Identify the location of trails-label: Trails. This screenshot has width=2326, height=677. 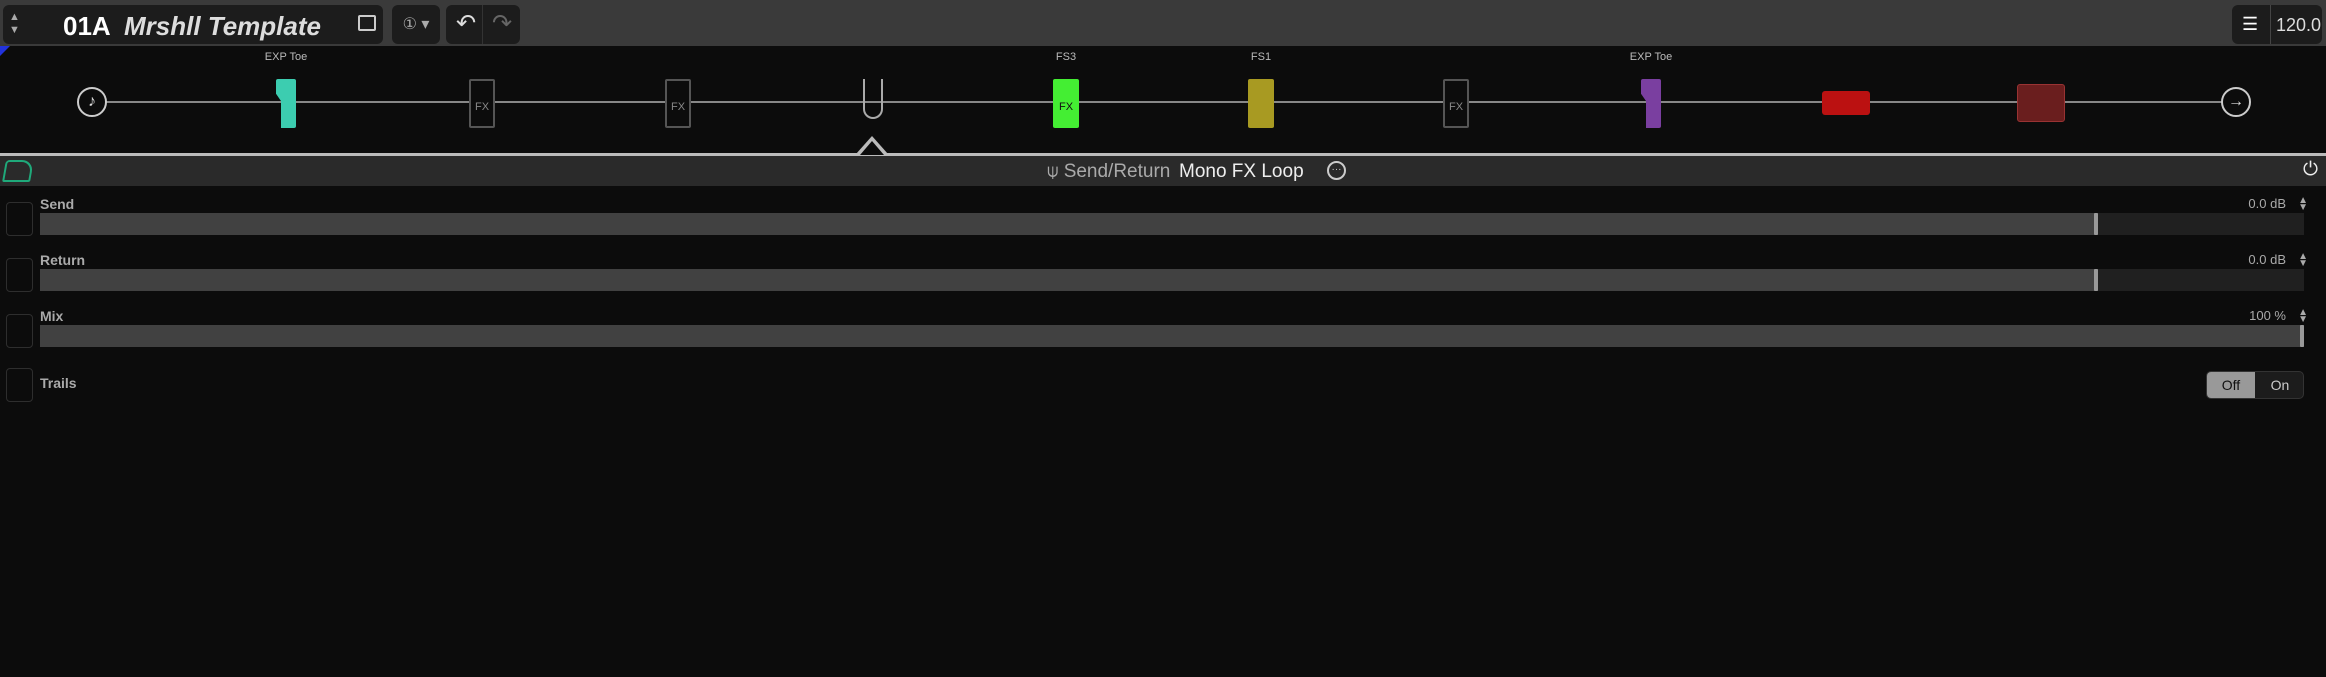
(58, 383).